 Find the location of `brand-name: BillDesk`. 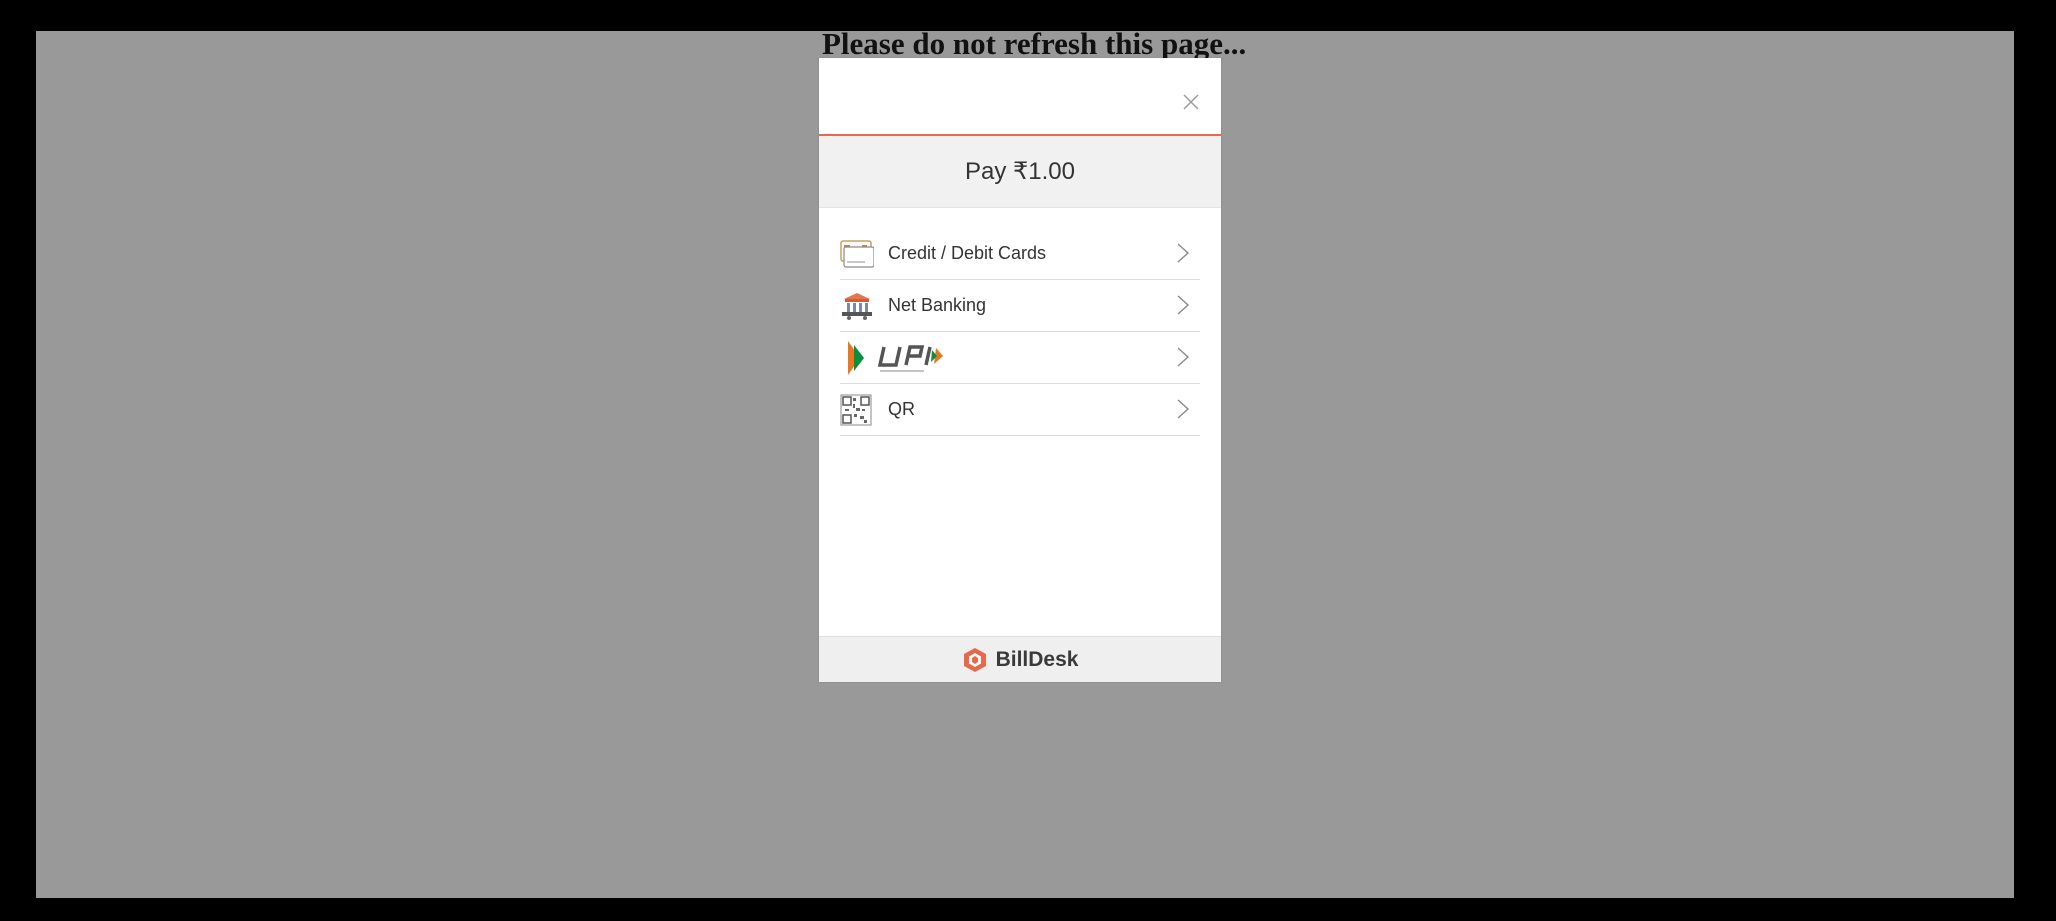

brand-name: BillDesk is located at coordinates (1037, 659).